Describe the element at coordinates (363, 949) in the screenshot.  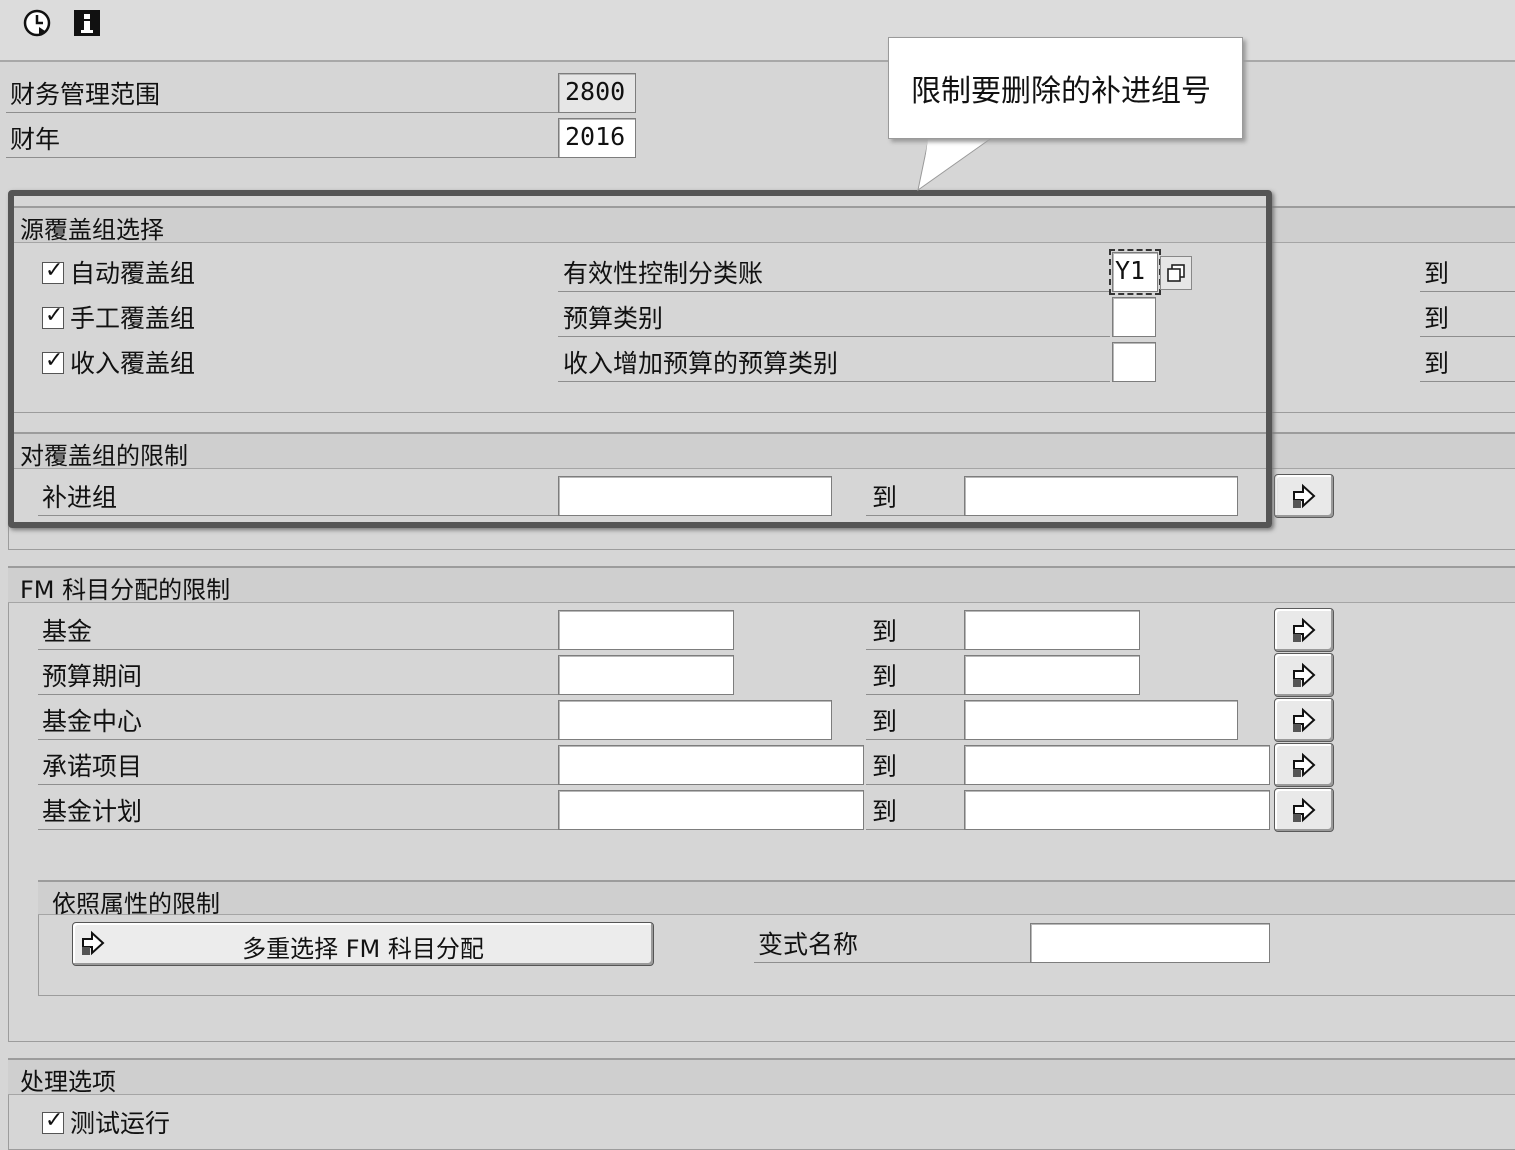
I see `multi-select-fm-button-label: 多重选择 FM 科目分配` at that location.